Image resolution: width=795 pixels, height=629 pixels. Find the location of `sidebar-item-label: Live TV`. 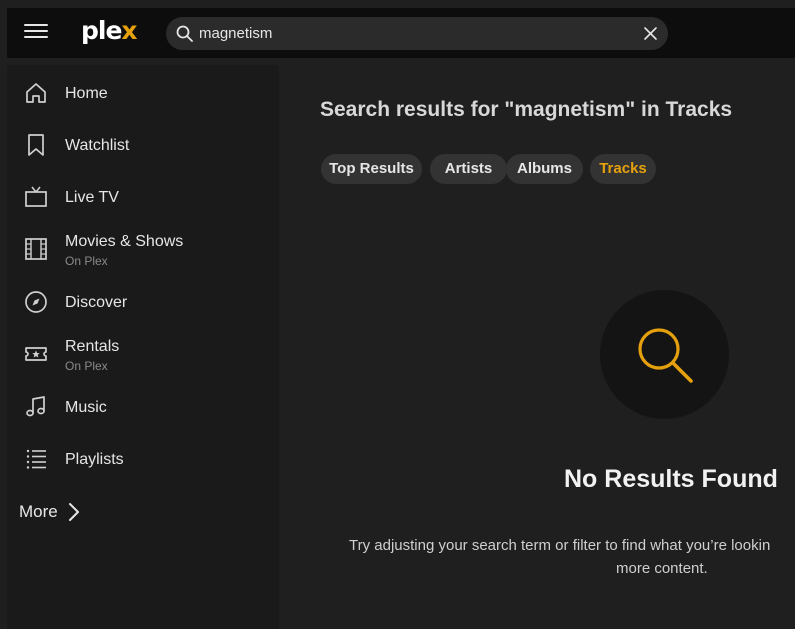

sidebar-item-label: Live TV is located at coordinates (92, 197).